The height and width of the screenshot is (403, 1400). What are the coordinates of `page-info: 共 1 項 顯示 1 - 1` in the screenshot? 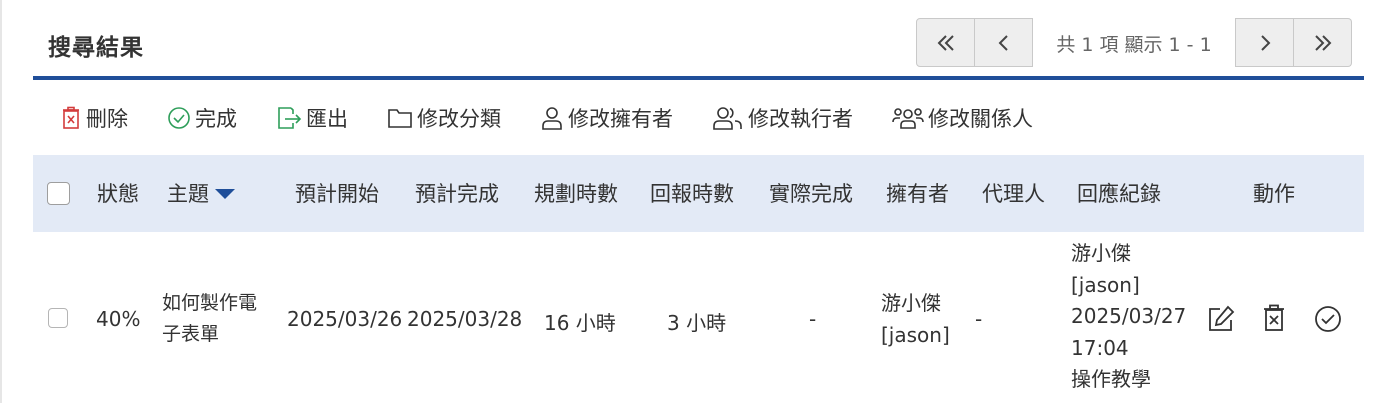 It's located at (1134, 44).